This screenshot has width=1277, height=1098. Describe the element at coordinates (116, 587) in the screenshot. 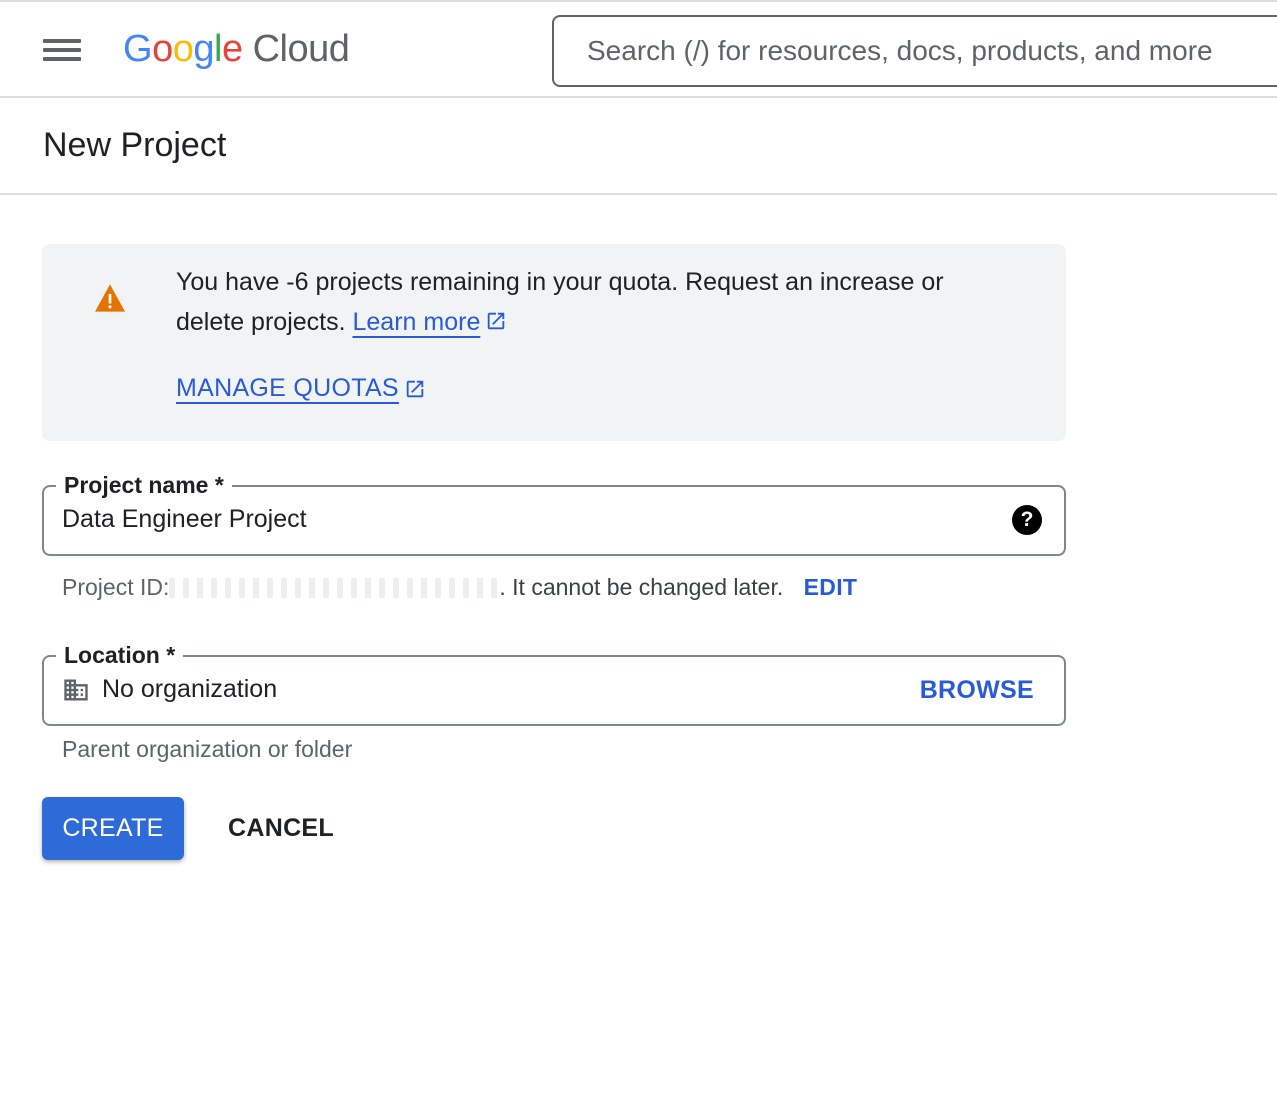

I see `project-id-prefix: Project ID:` at that location.